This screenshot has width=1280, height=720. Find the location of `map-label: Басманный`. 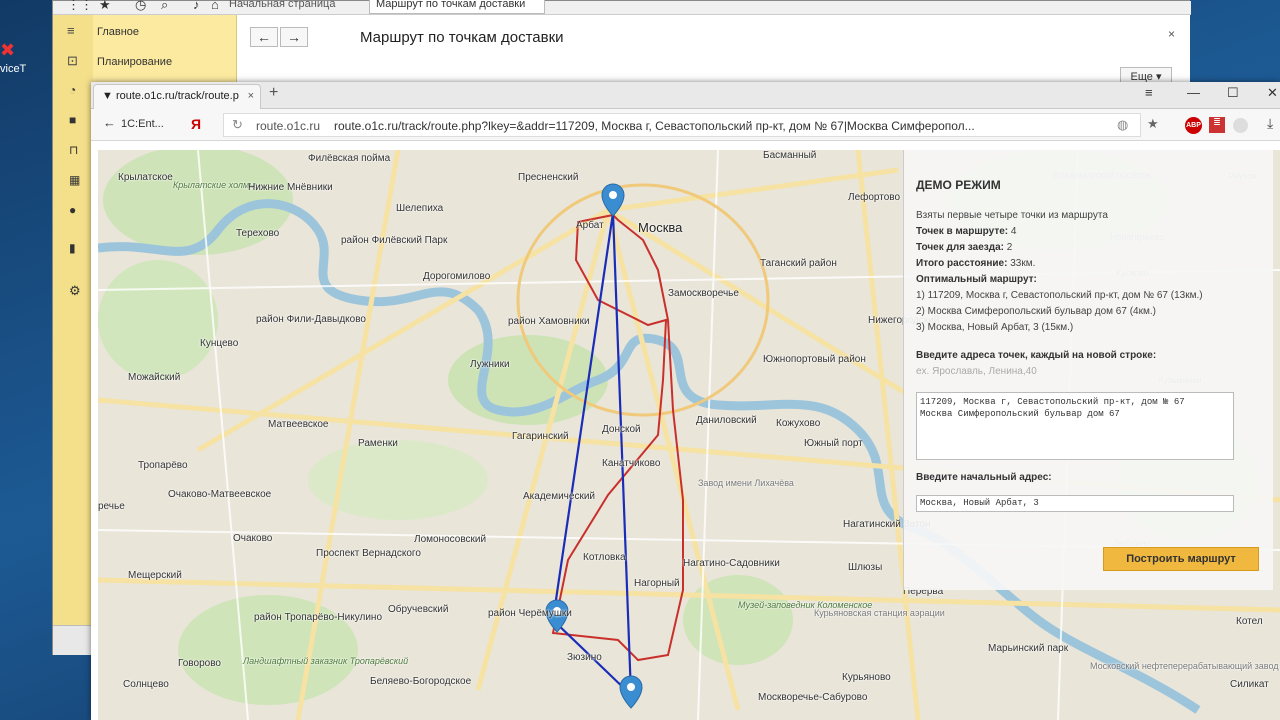

map-label: Басманный is located at coordinates (790, 155).